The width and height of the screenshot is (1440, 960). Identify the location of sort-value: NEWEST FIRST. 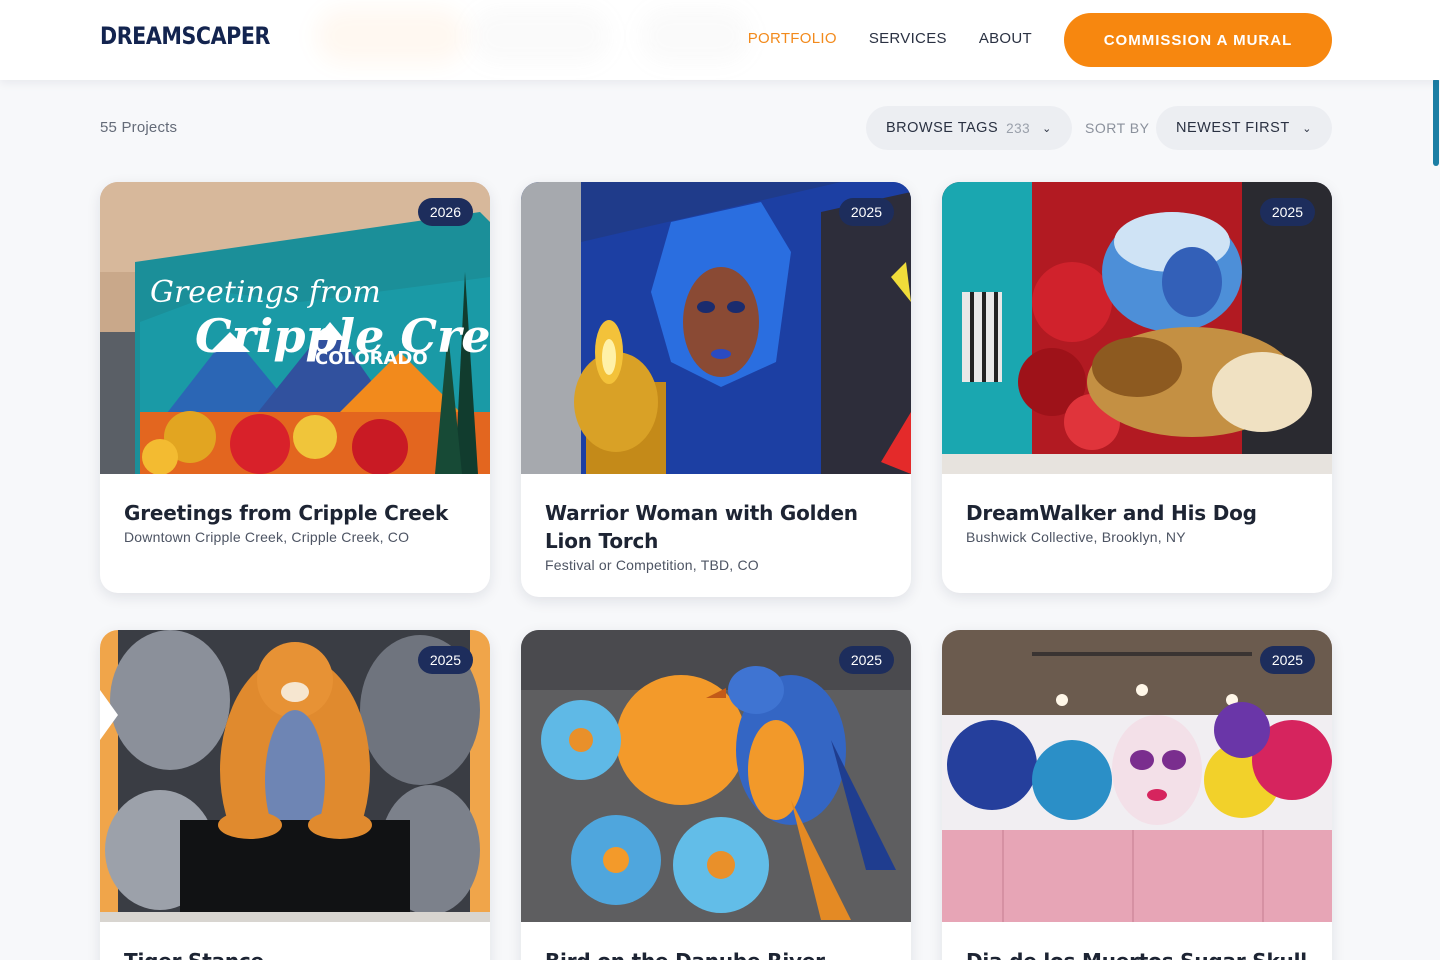
(1233, 128).